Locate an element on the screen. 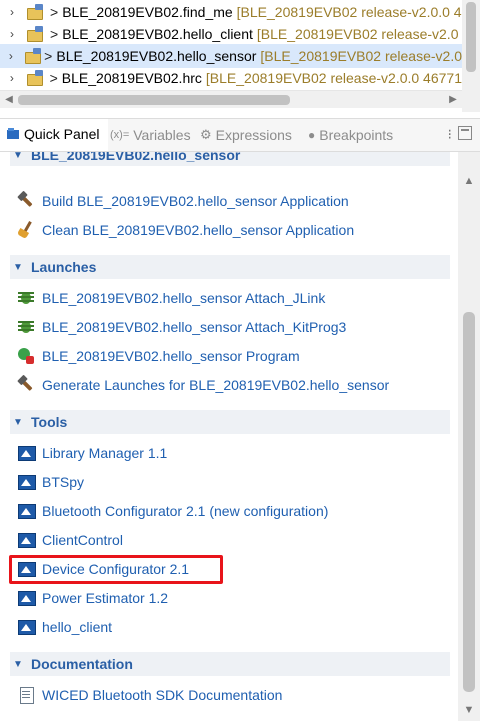 The height and width of the screenshot is (721, 480). item-label: BLE_20819EVB02.hello_sensor Attach_JLink is located at coordinates (184, 298).